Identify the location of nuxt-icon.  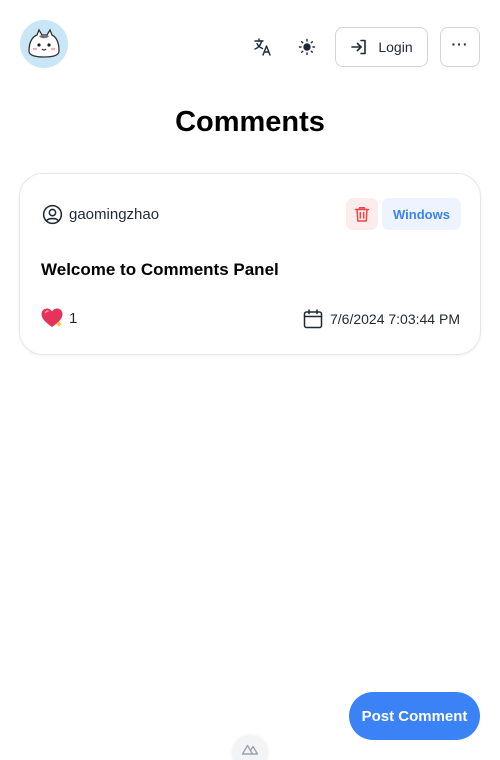
(250, 749).